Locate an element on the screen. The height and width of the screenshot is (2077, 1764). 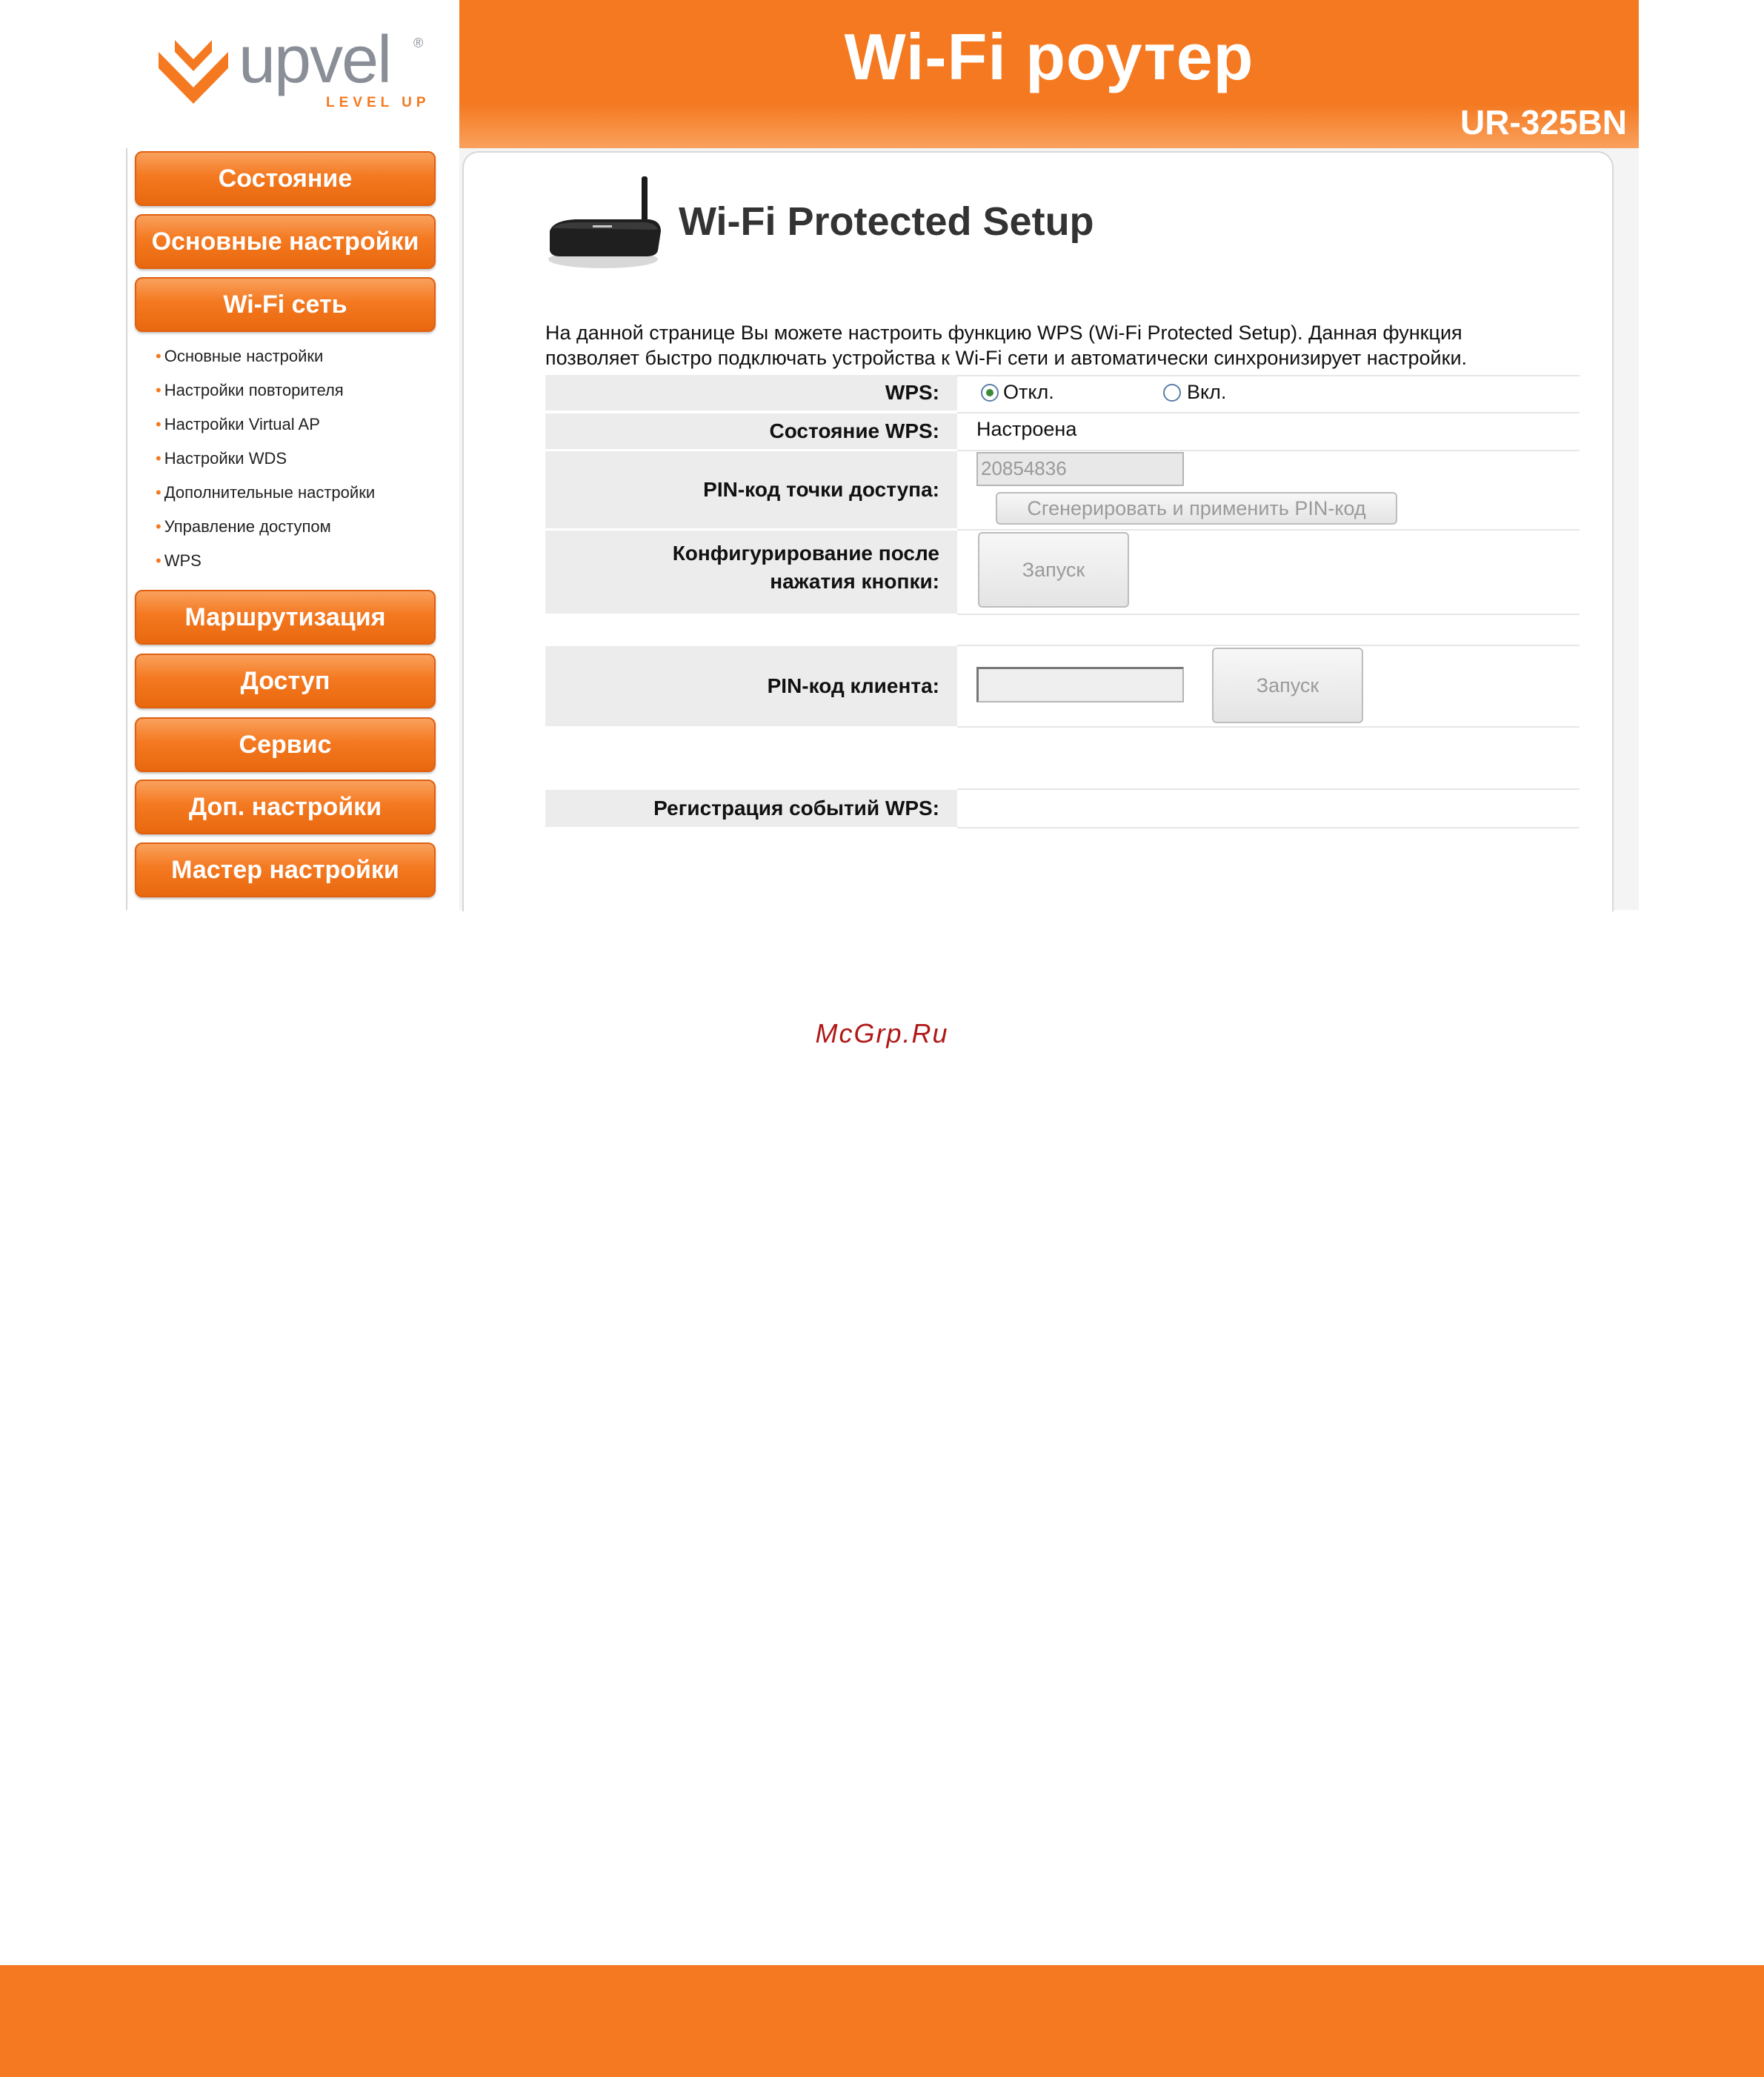
client-pin-field is located at coordinates (1080, 685).